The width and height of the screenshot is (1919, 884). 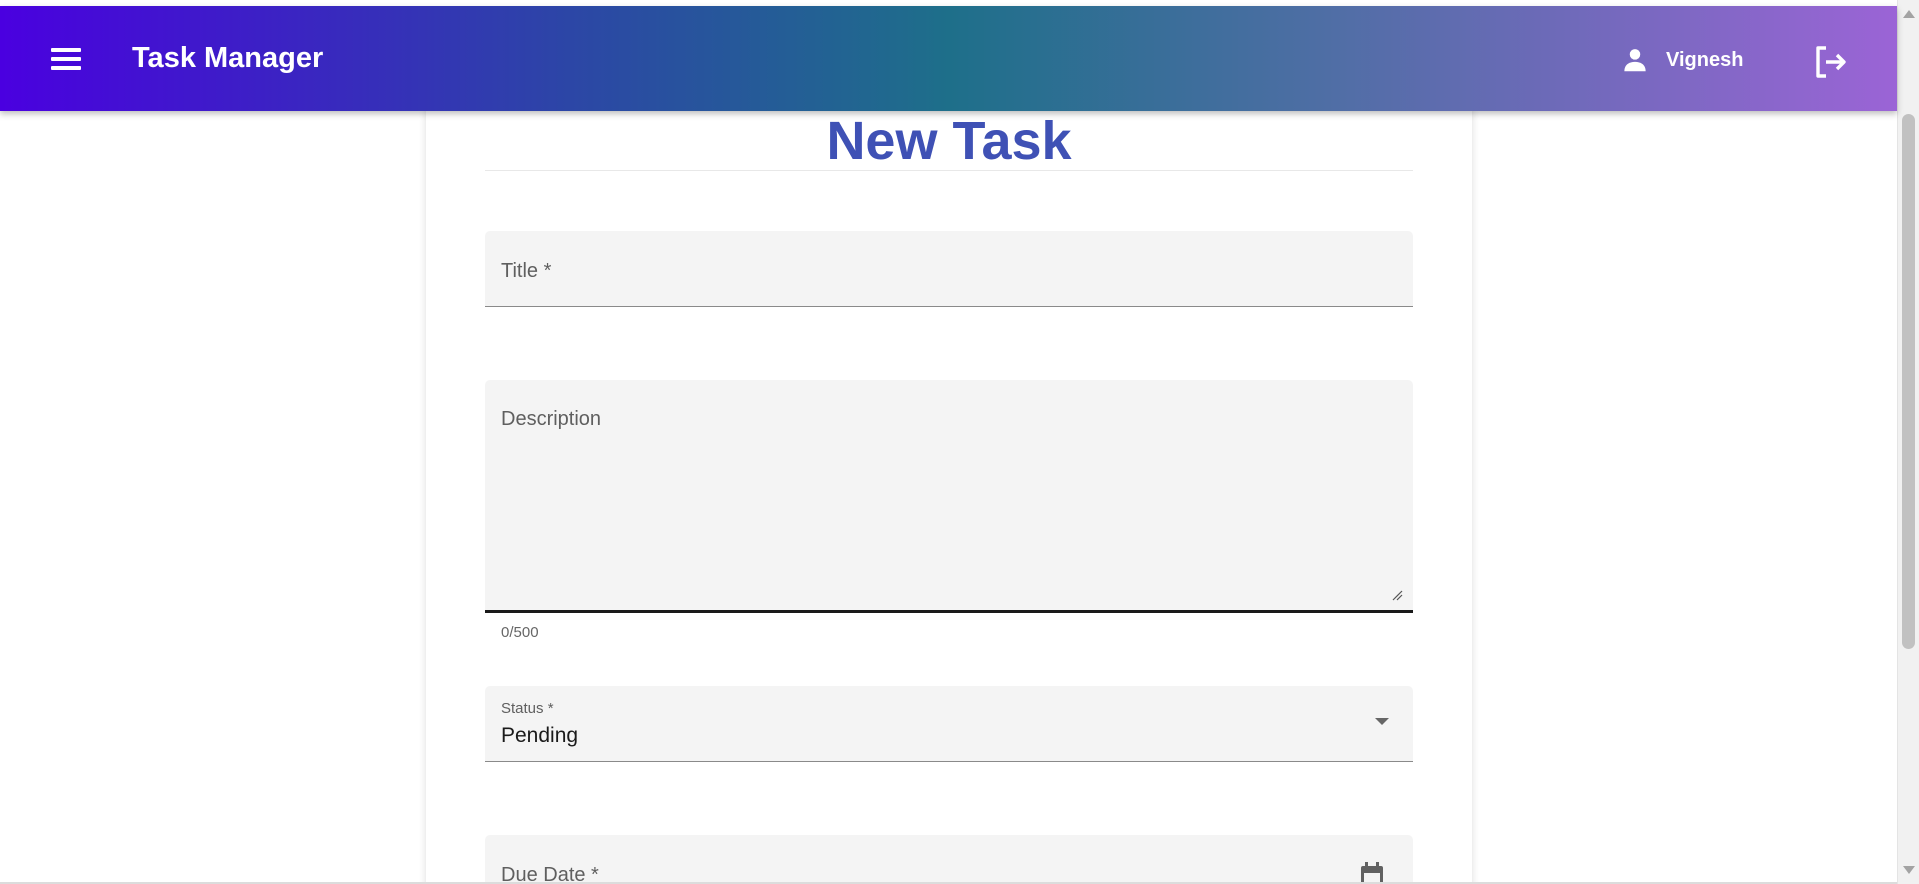 I want to click on calendar-icon, so click(x=1372, y=872).